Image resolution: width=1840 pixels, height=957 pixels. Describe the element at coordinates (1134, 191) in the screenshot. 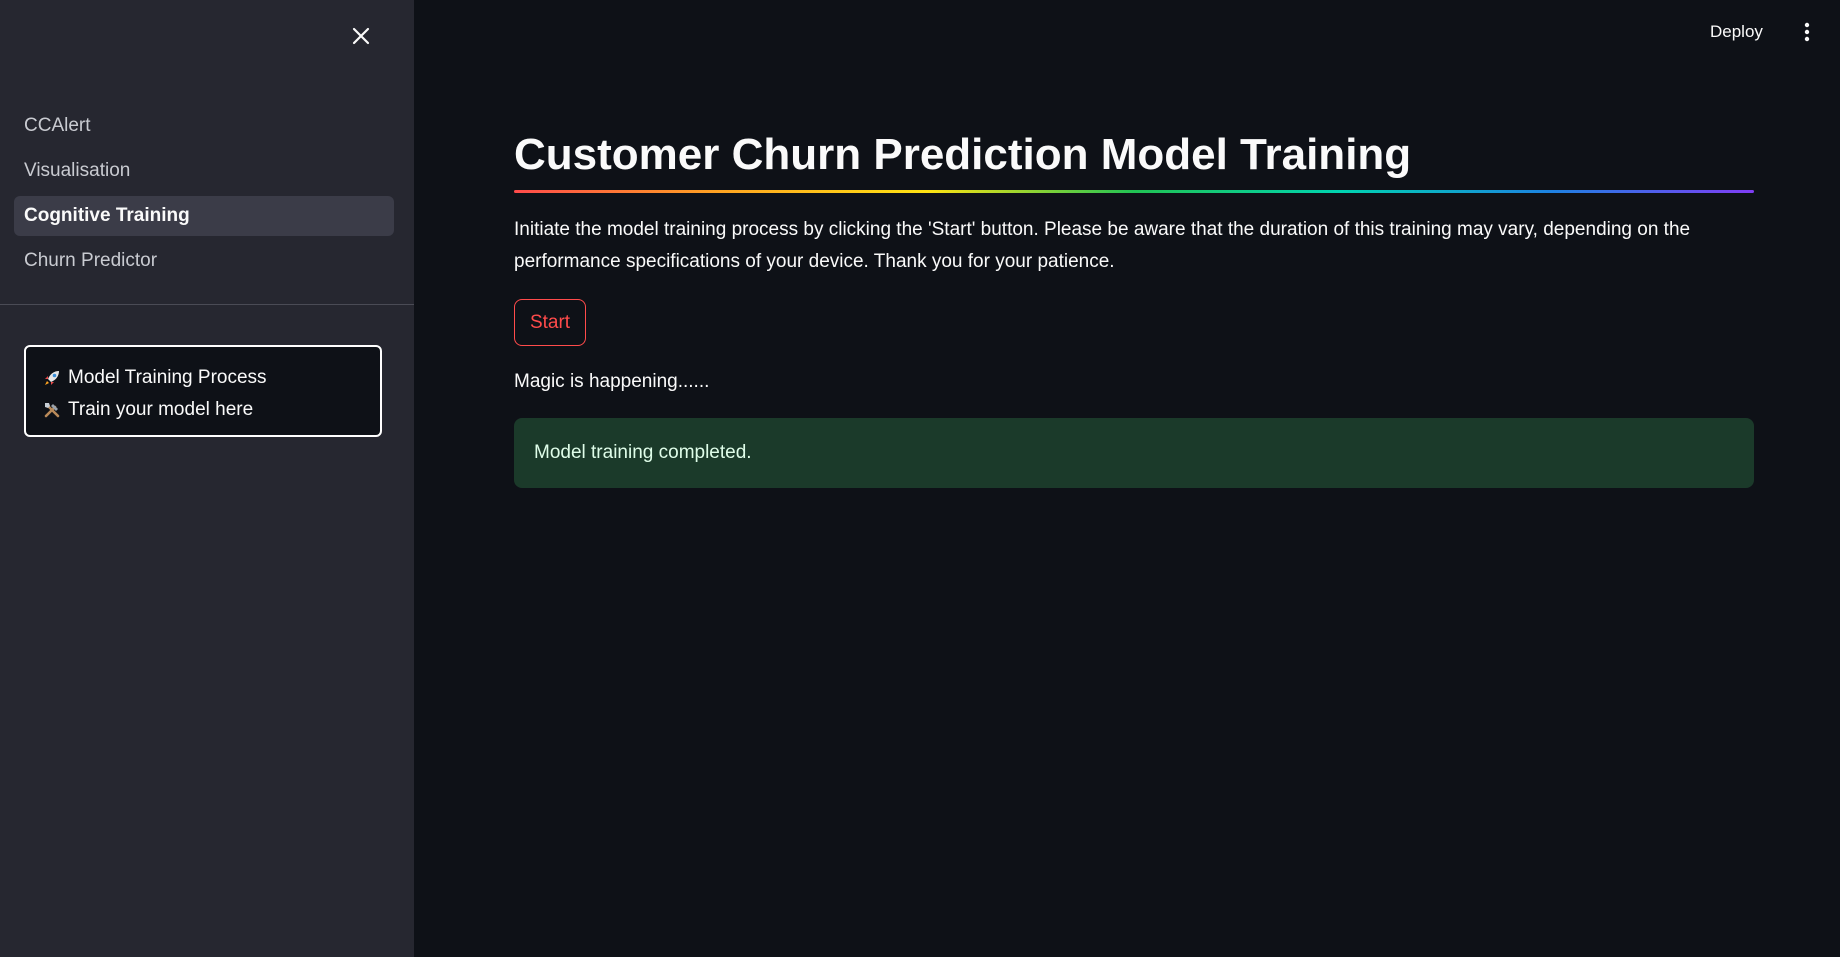

I see `title-divider` at that location.